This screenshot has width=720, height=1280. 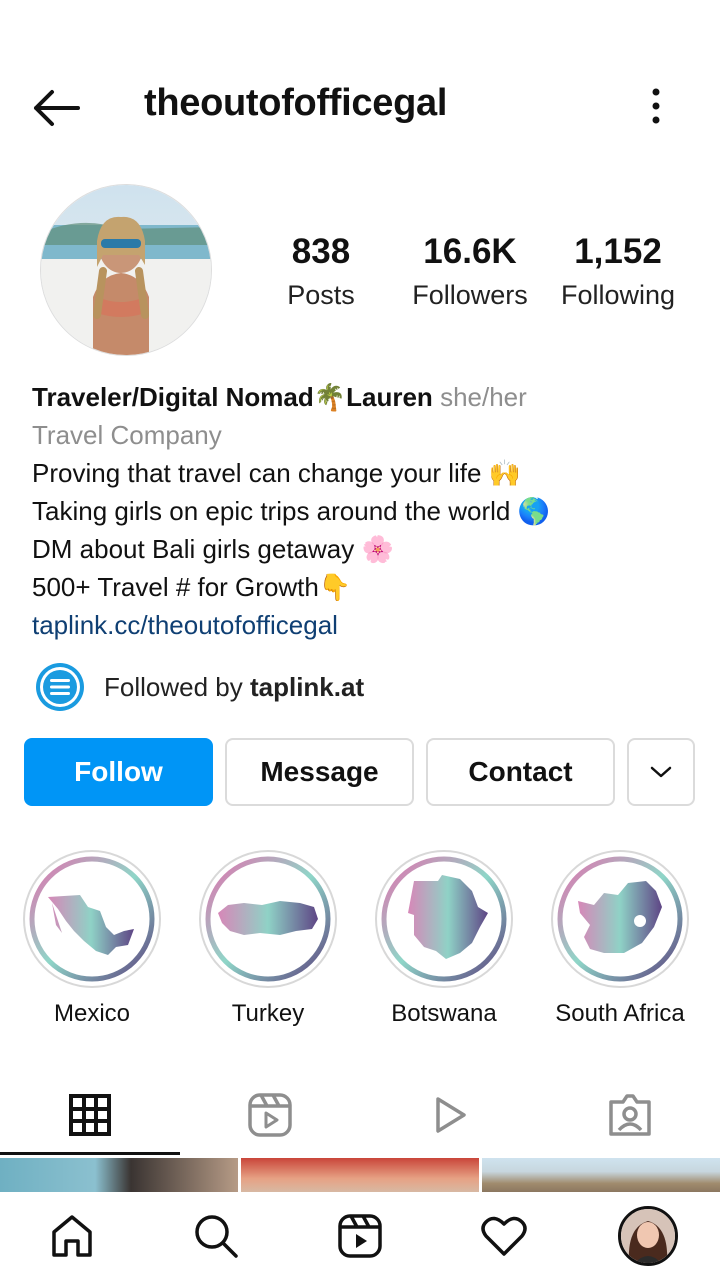 What do you see at coordinates (444, 1013) in the screenshot?
I see `highlight-label: Botswana` at bounding box center [444, 1013].